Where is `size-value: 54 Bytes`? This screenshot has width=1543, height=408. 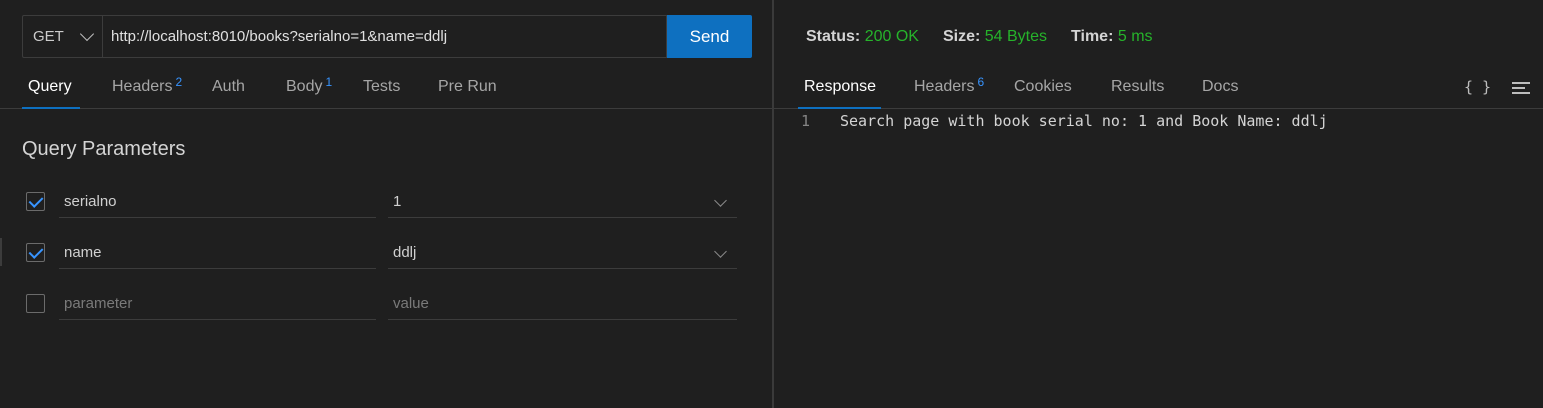 size-value: 54 Bytes is located at coordinates (1016, 36).